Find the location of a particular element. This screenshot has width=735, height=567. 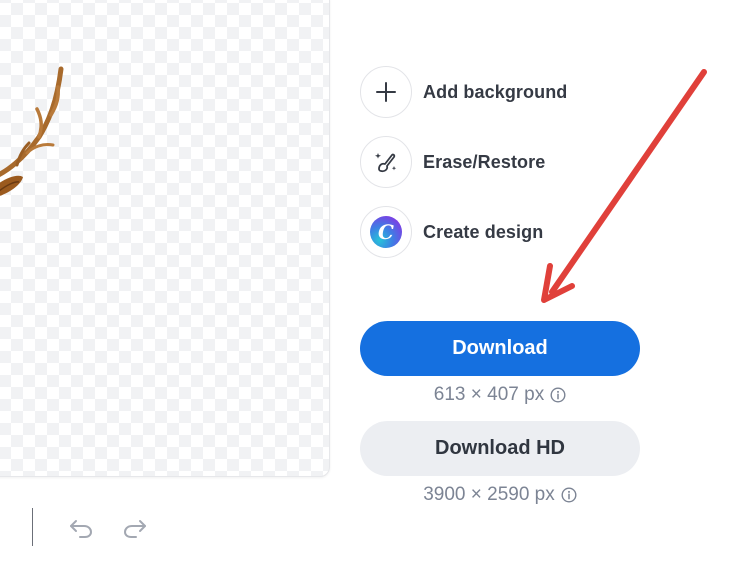

redo-icon is located at coordinates (134, 529).